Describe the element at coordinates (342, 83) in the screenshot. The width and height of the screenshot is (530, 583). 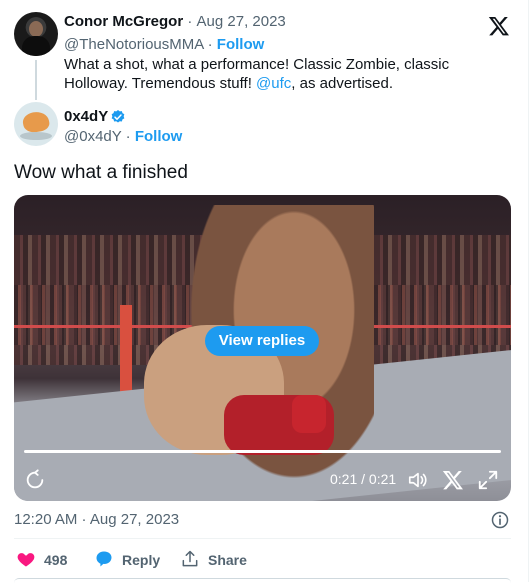
I see `quoted-text-part2: , as advertised.` at that location.